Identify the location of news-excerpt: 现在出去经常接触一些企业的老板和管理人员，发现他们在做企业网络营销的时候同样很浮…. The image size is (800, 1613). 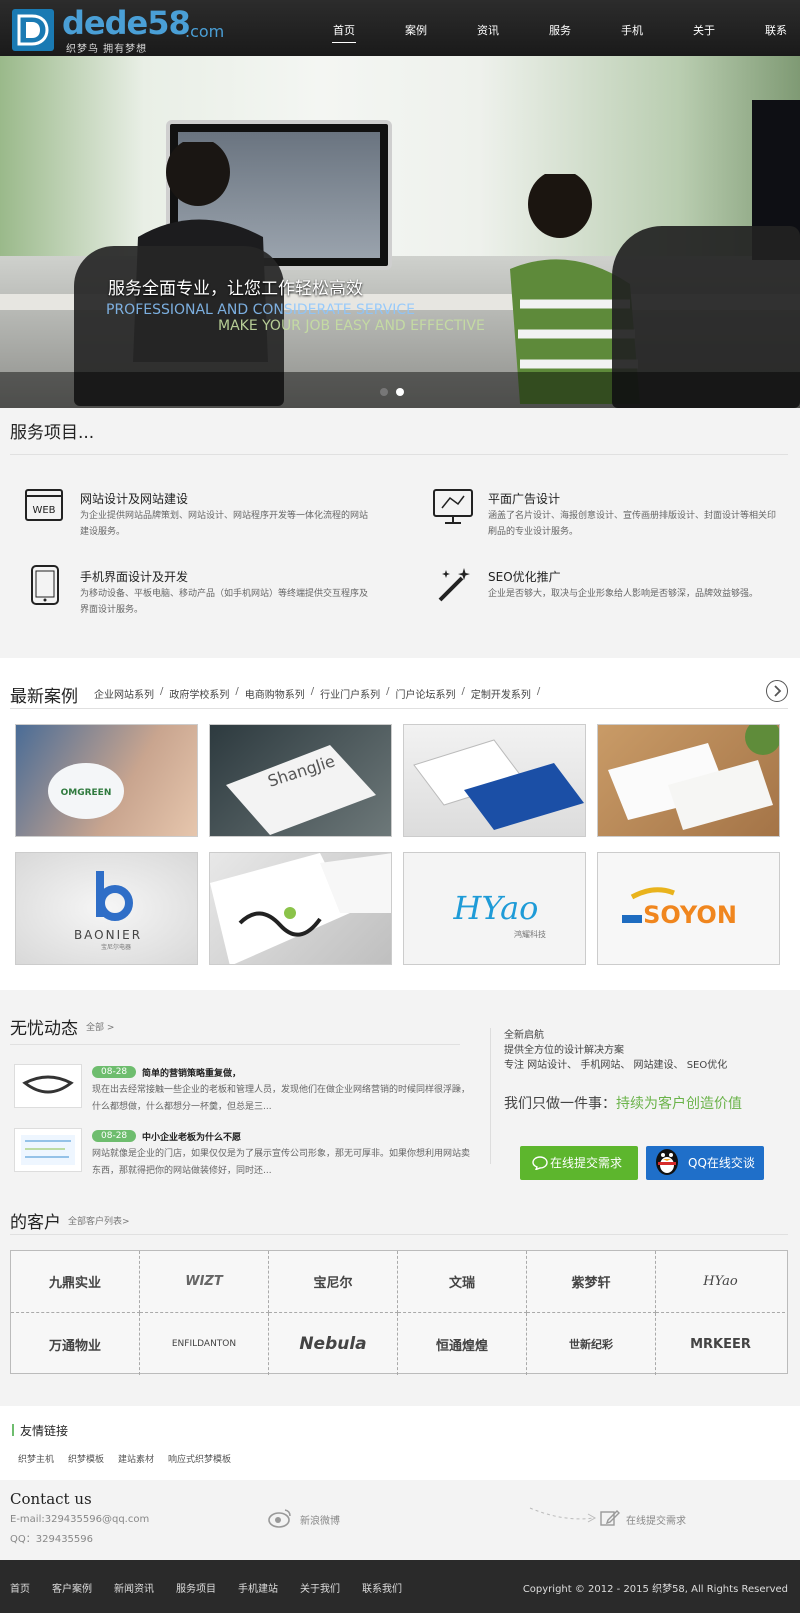
(281, 1098).